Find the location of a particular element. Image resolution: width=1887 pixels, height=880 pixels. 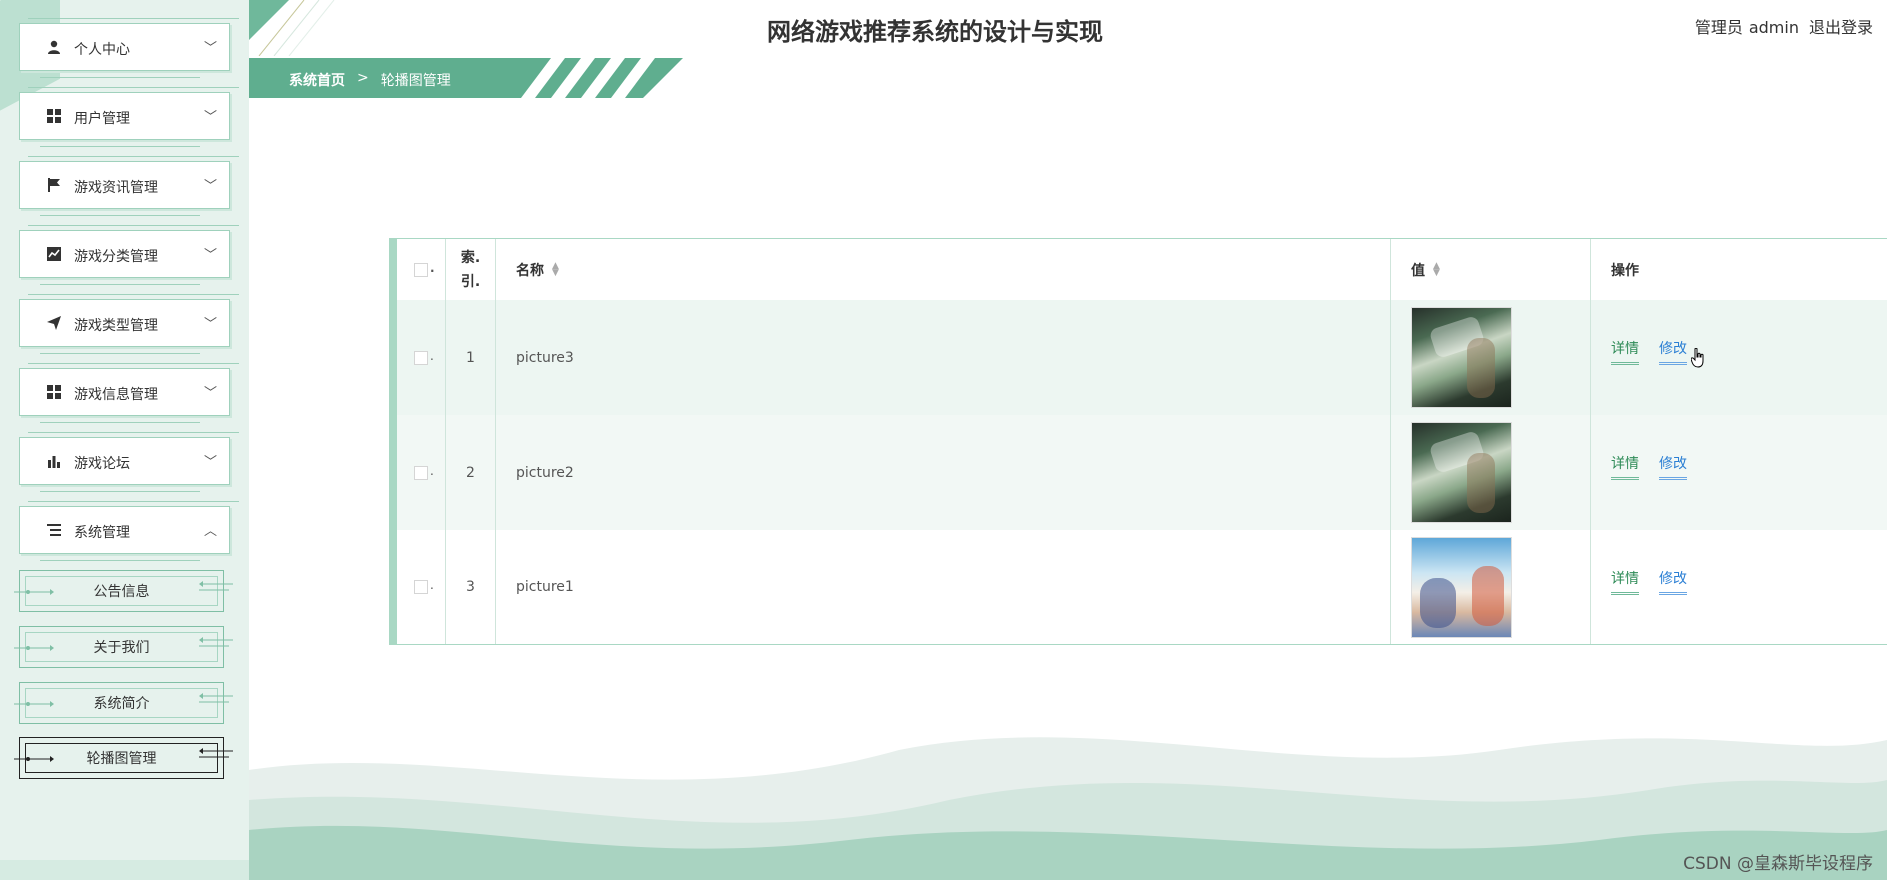

logout-button: 退出登录 is located at coordinates (1841, 27).